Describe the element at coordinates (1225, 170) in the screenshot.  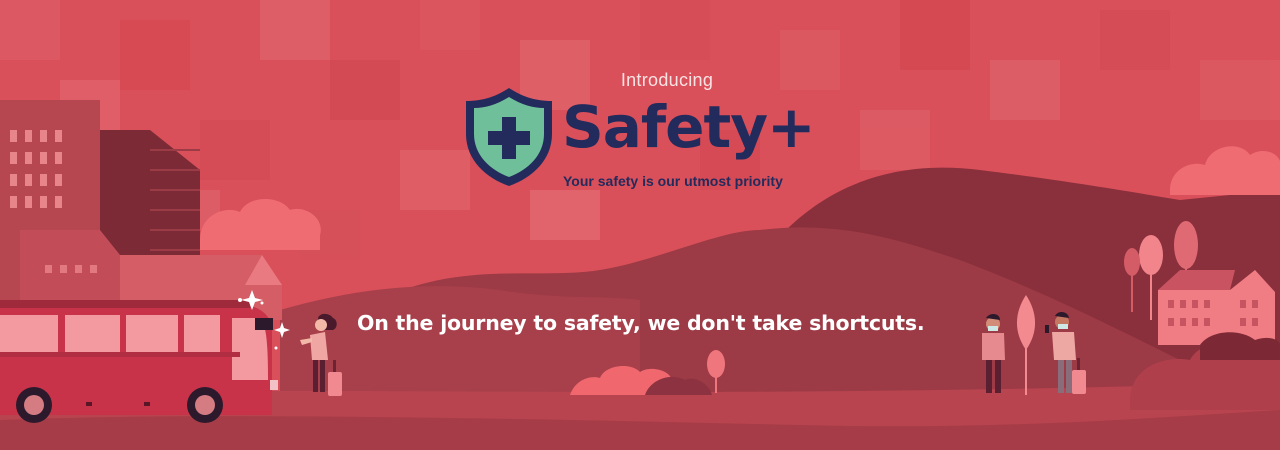
I see `cloud-right` at that location.